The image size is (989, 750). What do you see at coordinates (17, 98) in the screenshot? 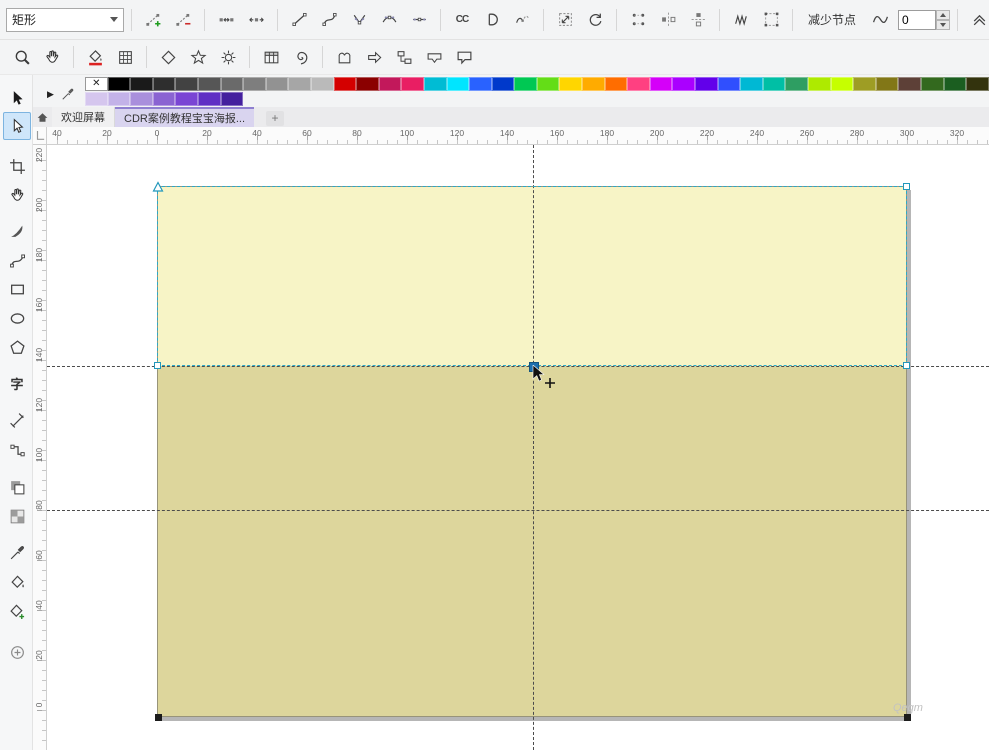
I see `pick-tool` at bounding box center [17, 98].